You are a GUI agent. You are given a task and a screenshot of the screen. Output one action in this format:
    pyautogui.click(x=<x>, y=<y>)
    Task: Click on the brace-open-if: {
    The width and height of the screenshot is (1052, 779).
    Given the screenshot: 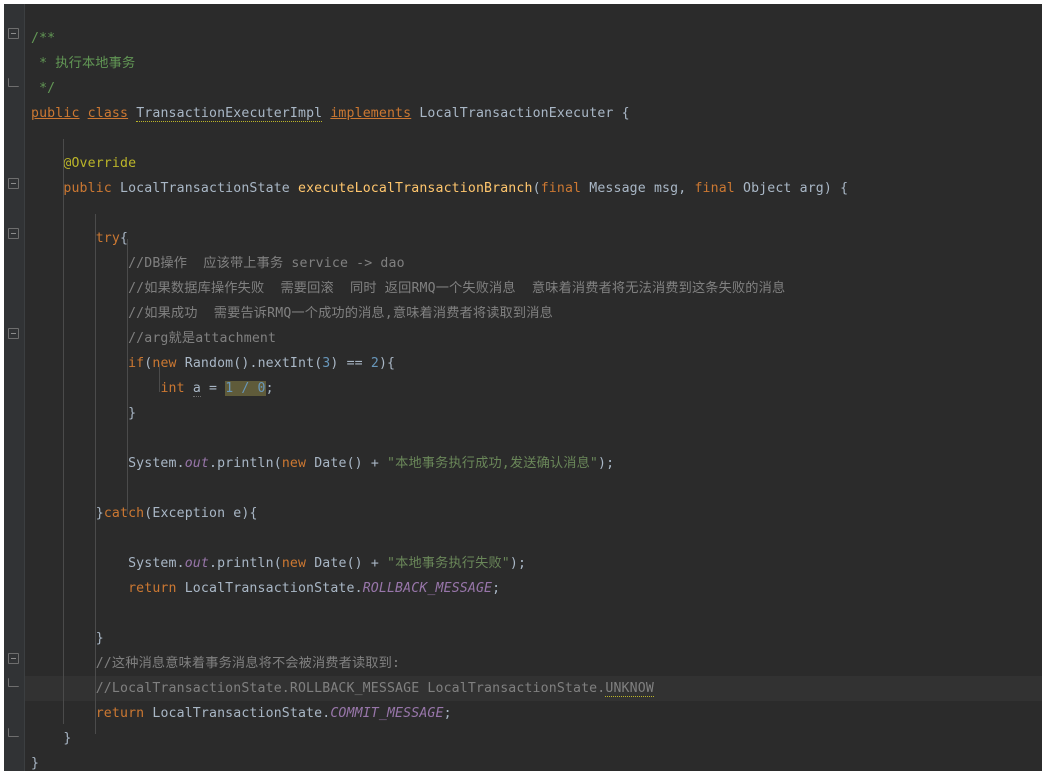 What is the action you would take?
    pyautogui.click(x=391, y=363)
    